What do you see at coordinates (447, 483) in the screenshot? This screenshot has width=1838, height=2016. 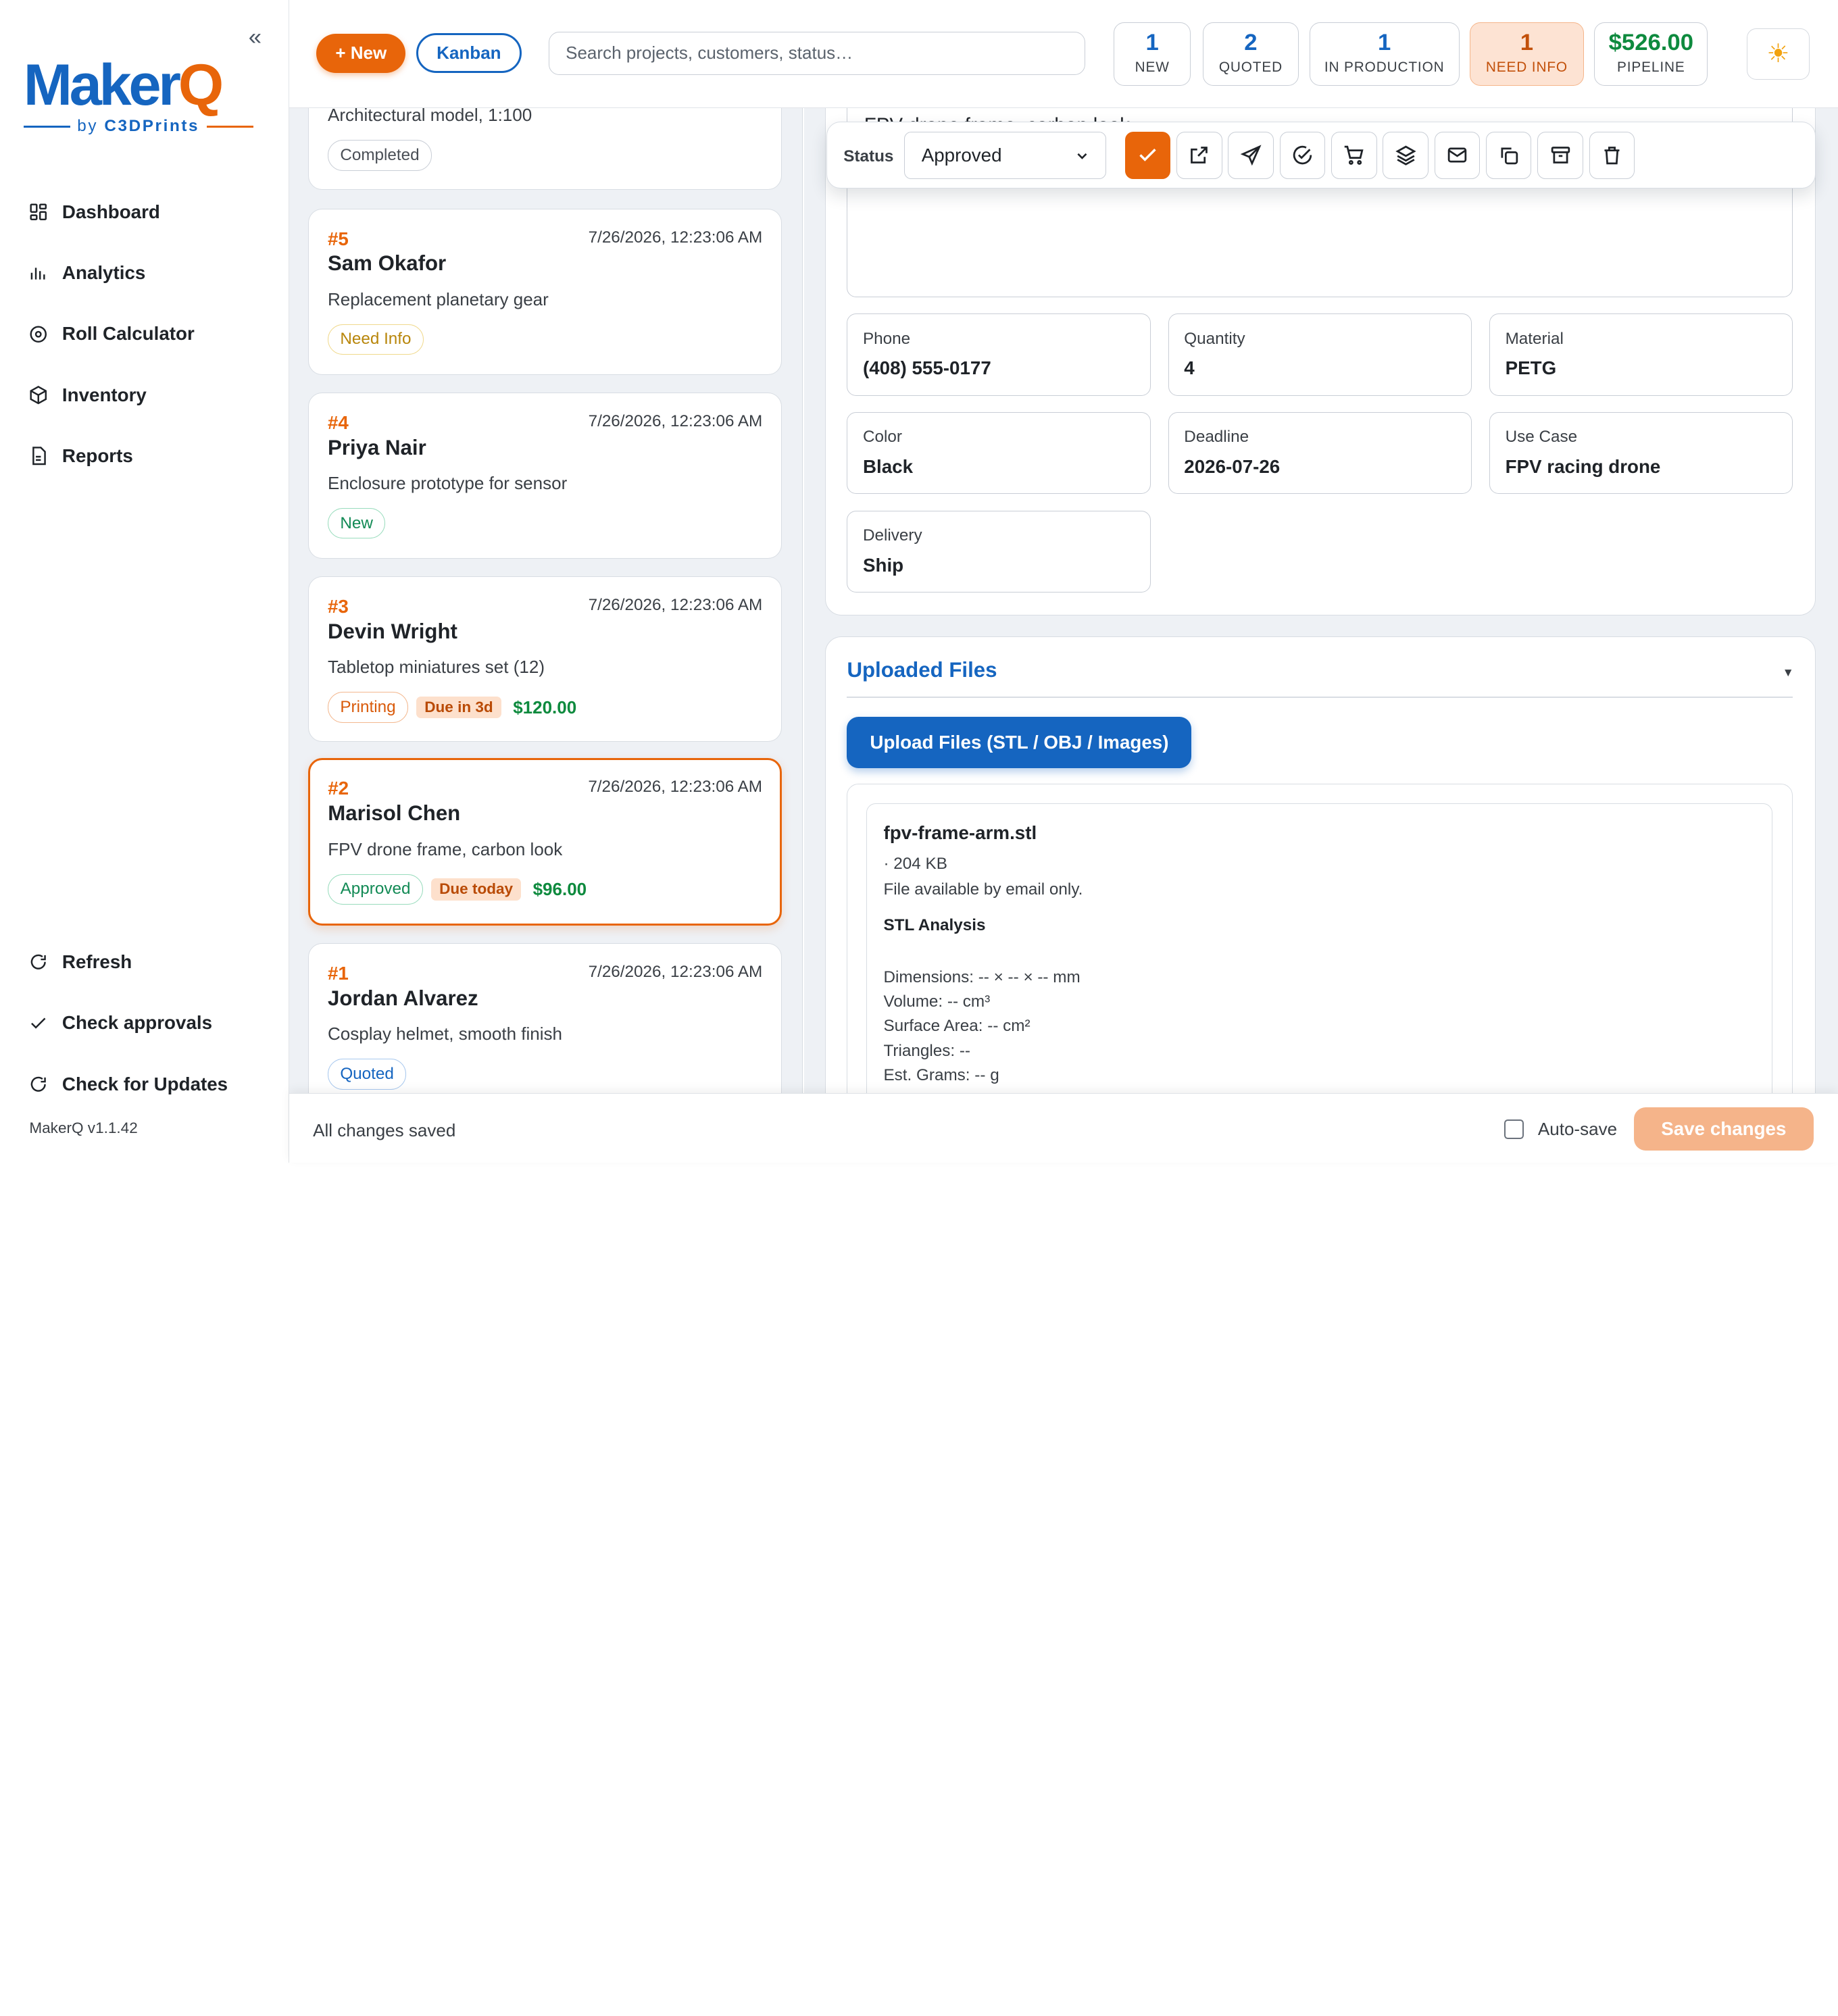 I see `project-description: Enclosure prototype for sensor` at bounding box center [447, 483].